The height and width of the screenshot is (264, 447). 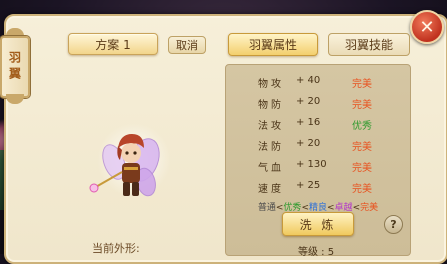 I want to click on close-icon: ✕, so click(x=427, y=27).